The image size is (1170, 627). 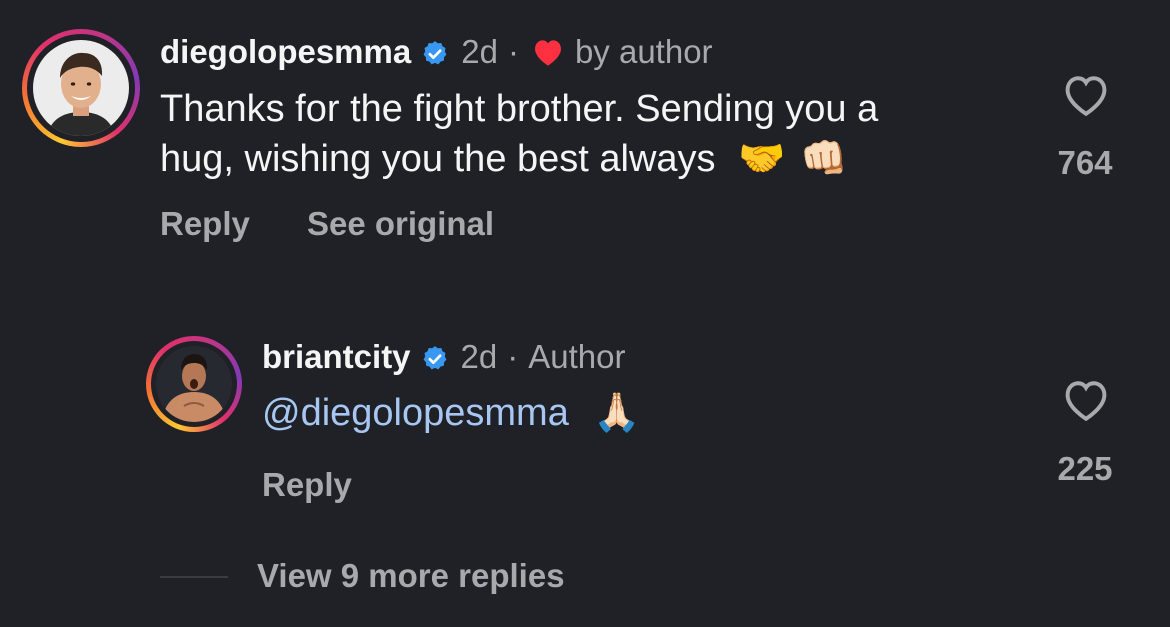 What do you see at coordinates (438, 159) in the screenshot?
I see `comment-text-line: hug, wishing you the best always` at bounding box center [438, 159].